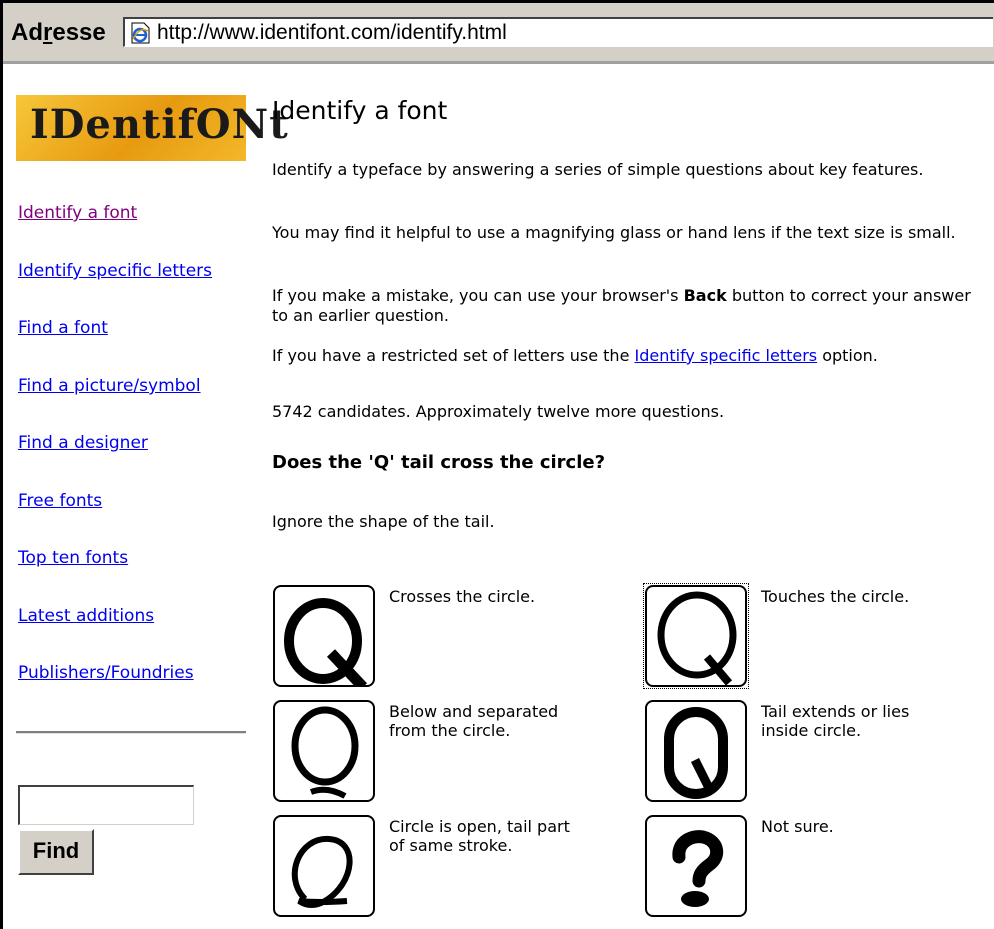  I want to click on option-label: Touches the circle., so click(835, 596).